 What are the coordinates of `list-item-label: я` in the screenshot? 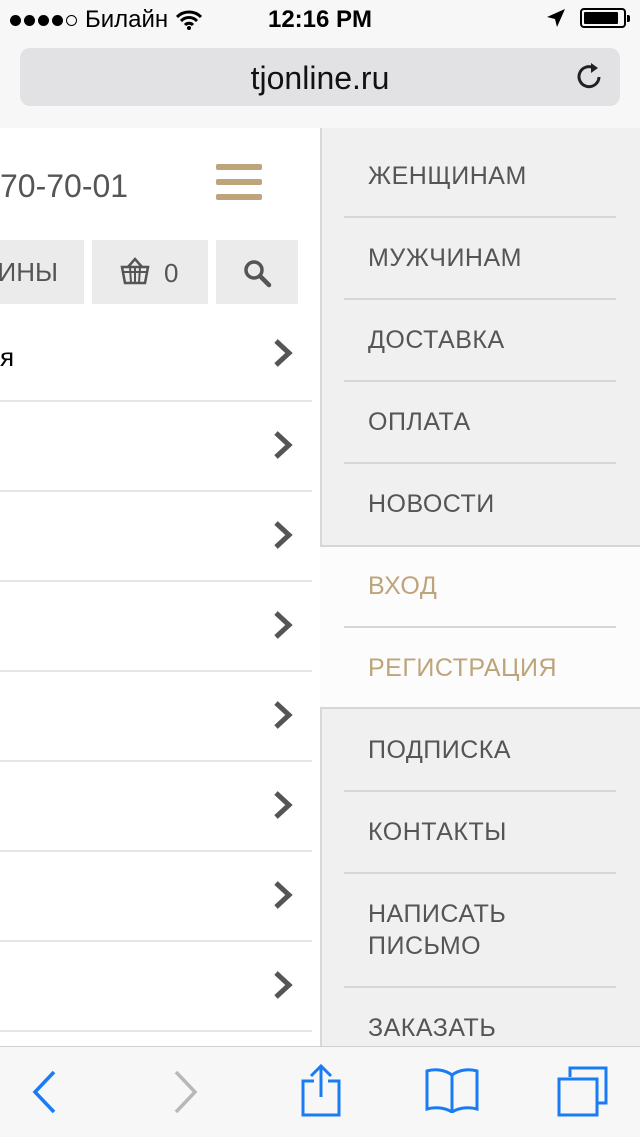 It's located at (7, 357).